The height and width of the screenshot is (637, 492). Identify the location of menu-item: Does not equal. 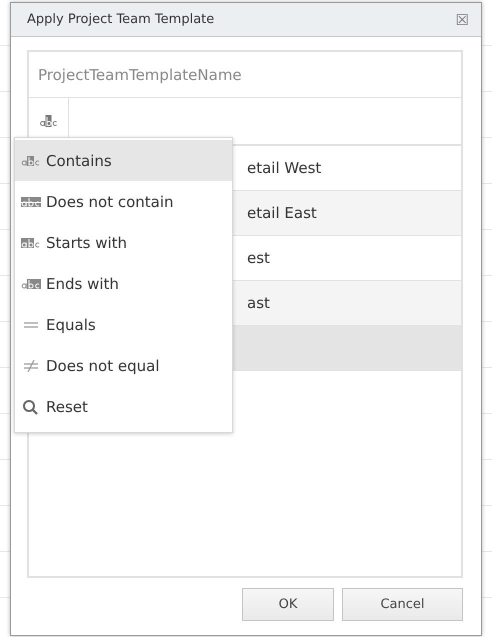
(123, 365).